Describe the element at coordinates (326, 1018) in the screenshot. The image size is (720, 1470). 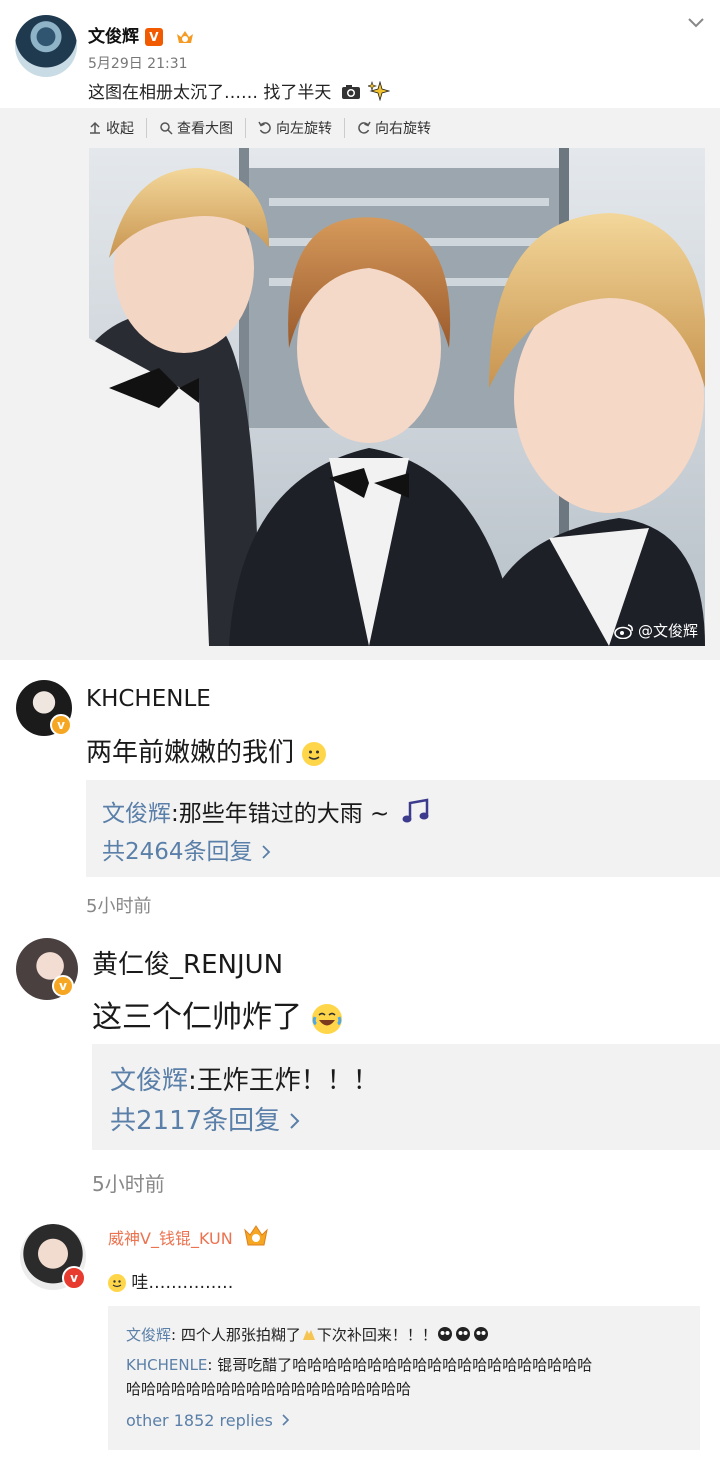
I see `laugh-cry-emoji-icon` at that location.